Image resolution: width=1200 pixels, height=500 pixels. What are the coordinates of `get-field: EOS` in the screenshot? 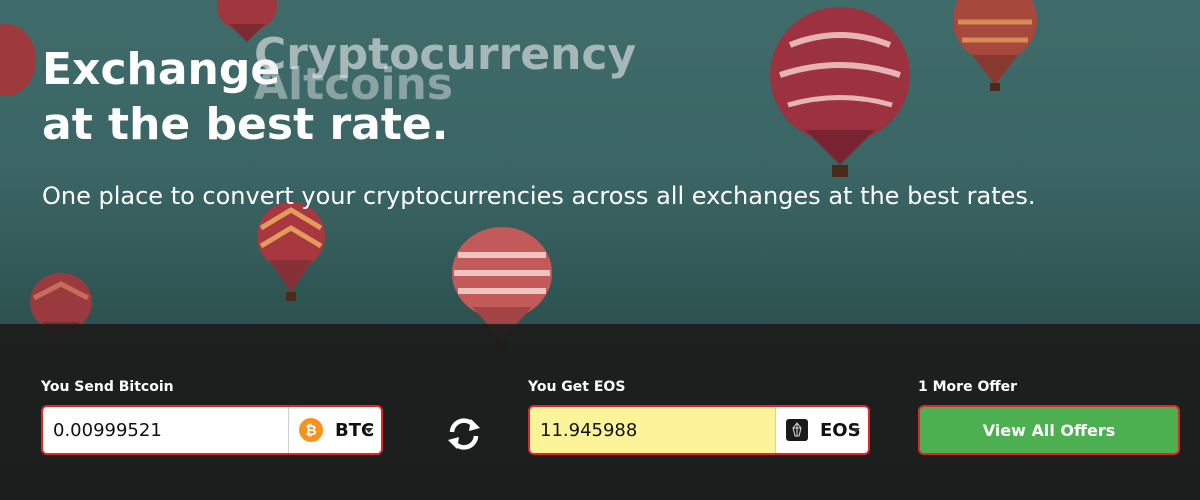 It's located at (699, 430).